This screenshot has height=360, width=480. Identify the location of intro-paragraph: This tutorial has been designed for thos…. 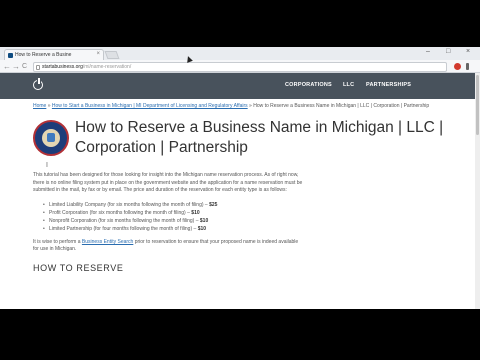
(168, 183).